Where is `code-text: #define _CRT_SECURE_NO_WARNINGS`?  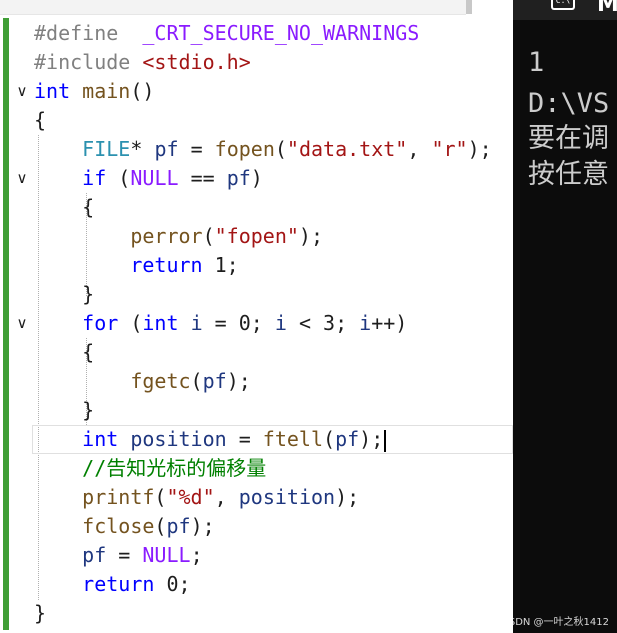 code-text: #define _CRT_SECURE_NO_WARNINGS is located at coordinates (226, 33).